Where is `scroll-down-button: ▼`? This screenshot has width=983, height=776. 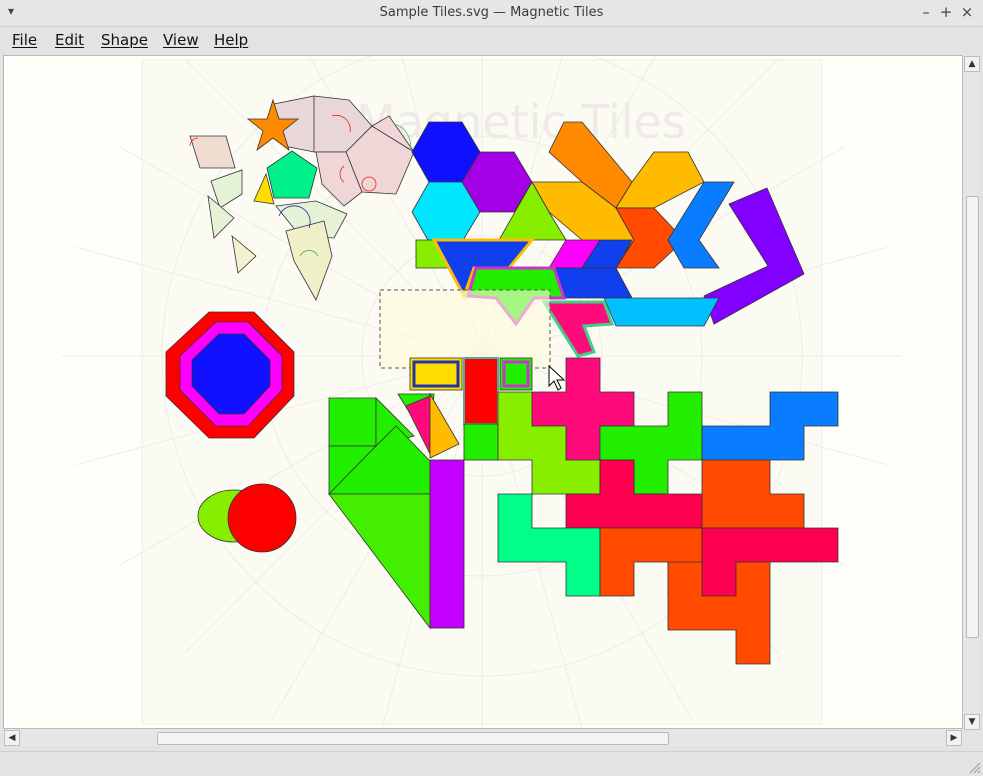
scroll-down-button: ▼ is located at coordinates (972, 722).